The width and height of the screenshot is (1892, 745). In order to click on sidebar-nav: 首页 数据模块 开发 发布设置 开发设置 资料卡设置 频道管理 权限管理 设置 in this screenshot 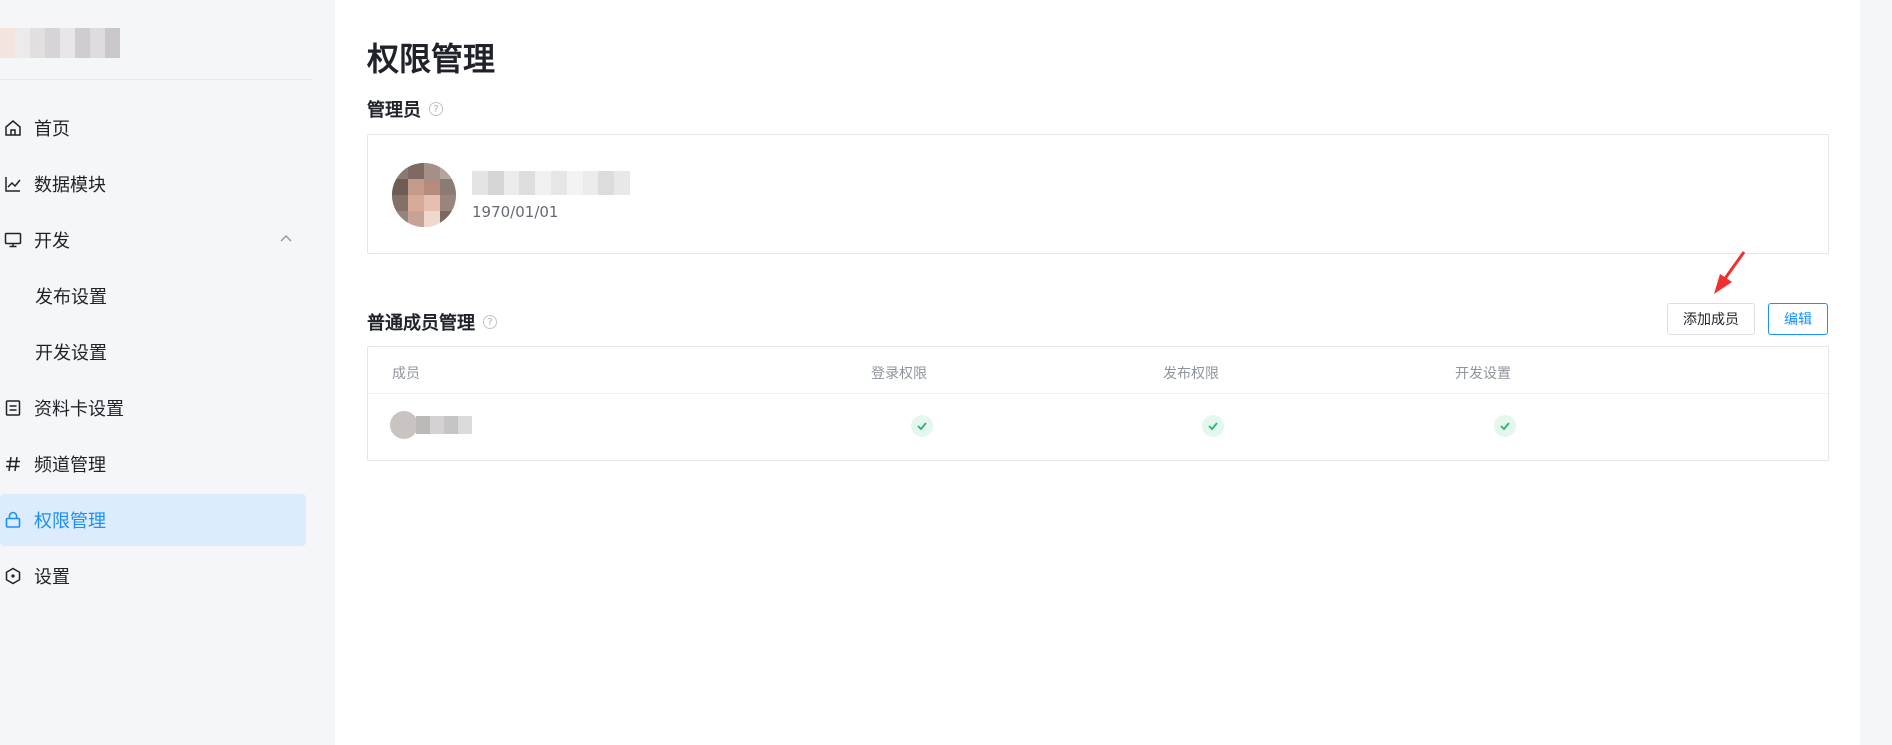, I will do `click(156, 354)`.